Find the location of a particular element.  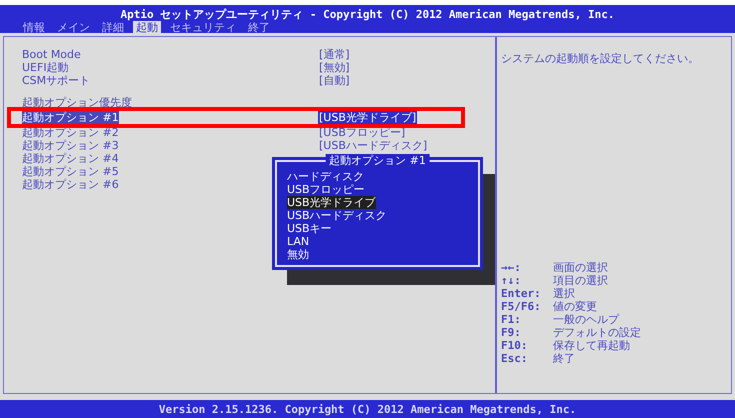

setting-label: Boot Mode is located at coordinates (51, 54).